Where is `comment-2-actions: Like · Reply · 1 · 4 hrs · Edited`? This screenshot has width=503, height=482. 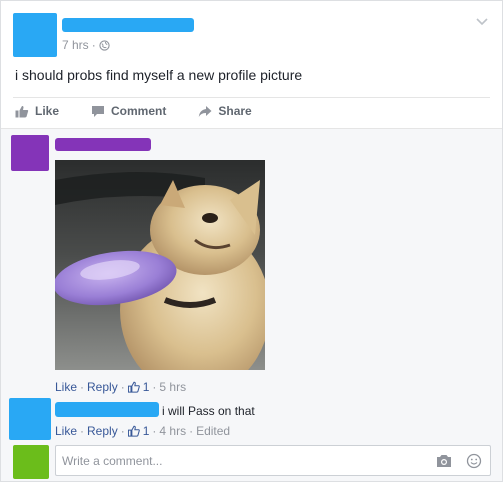
comment-2-actions: Like · Reply · 1 · 4 hrs · Edited is located at coordinates (143, 431).